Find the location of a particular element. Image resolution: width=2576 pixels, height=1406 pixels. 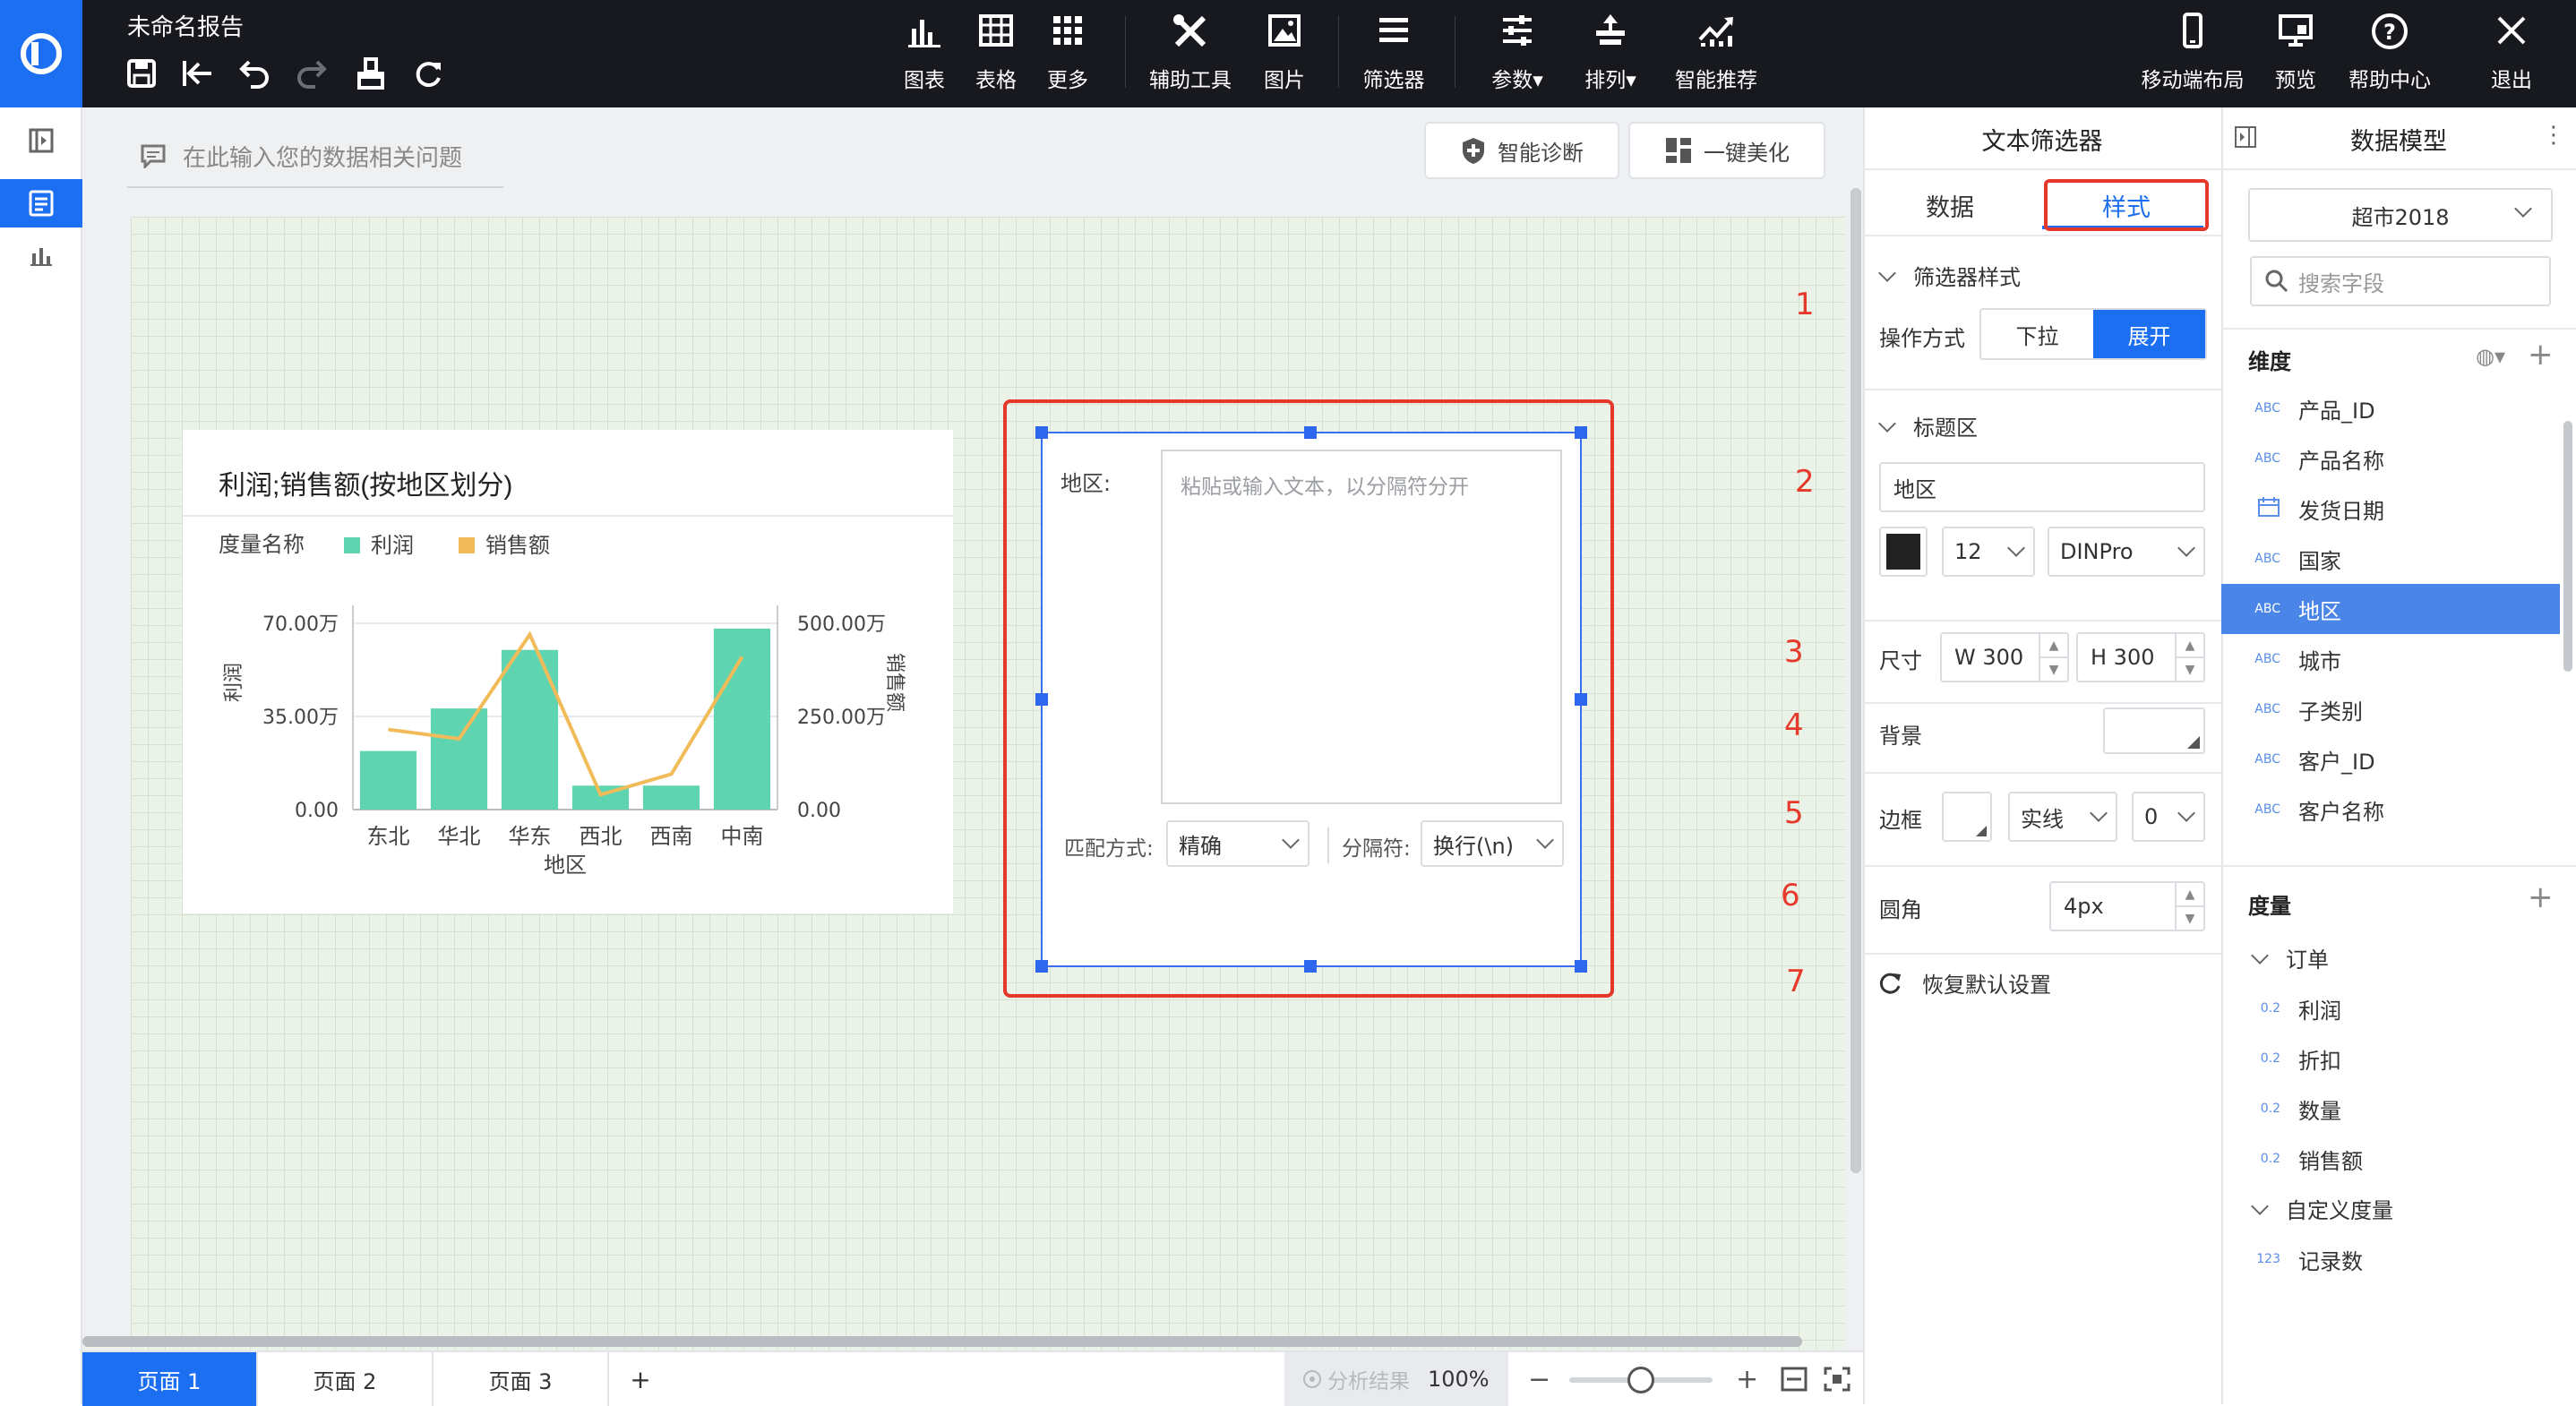

mode-expand-option: 展开 is located at coordinates (2149, 334).